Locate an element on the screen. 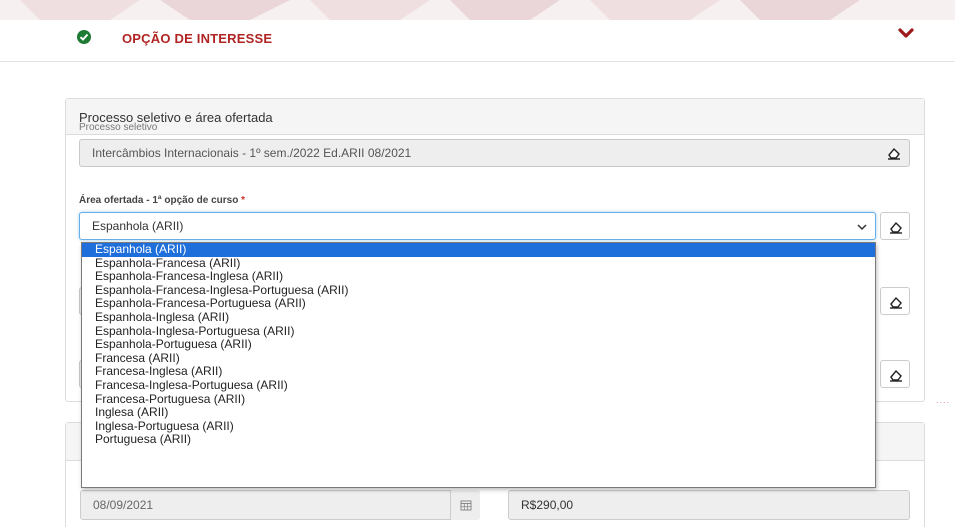 The image size is (955, 527). calendar-button is located at coordinates (465, 505).